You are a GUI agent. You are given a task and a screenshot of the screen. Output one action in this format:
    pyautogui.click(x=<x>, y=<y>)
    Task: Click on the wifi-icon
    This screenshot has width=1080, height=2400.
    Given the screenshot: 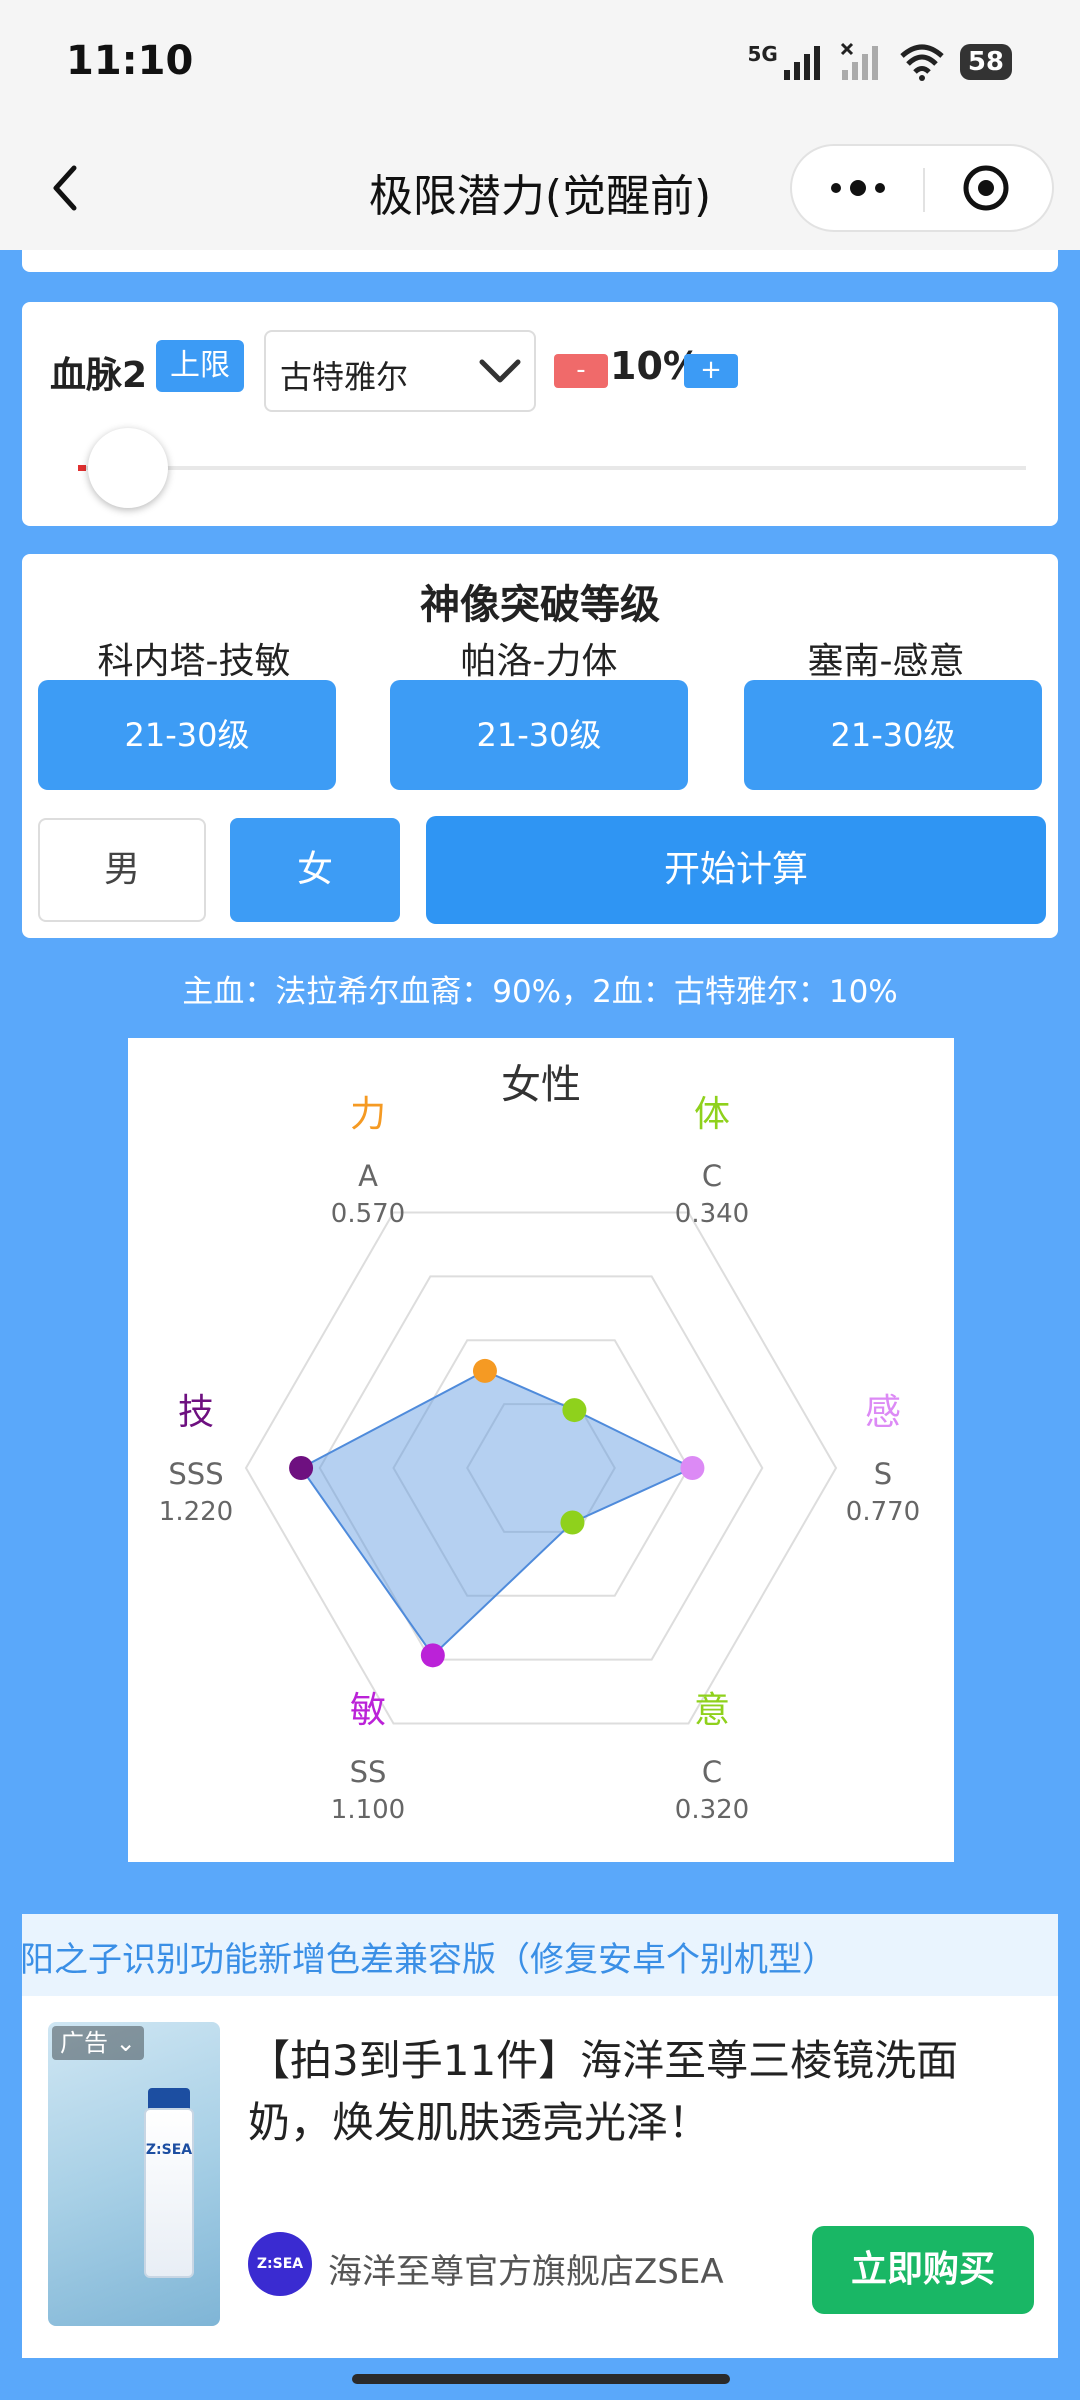 What is the action you would take?
    pyautogui.click(x=922, y=62)
    